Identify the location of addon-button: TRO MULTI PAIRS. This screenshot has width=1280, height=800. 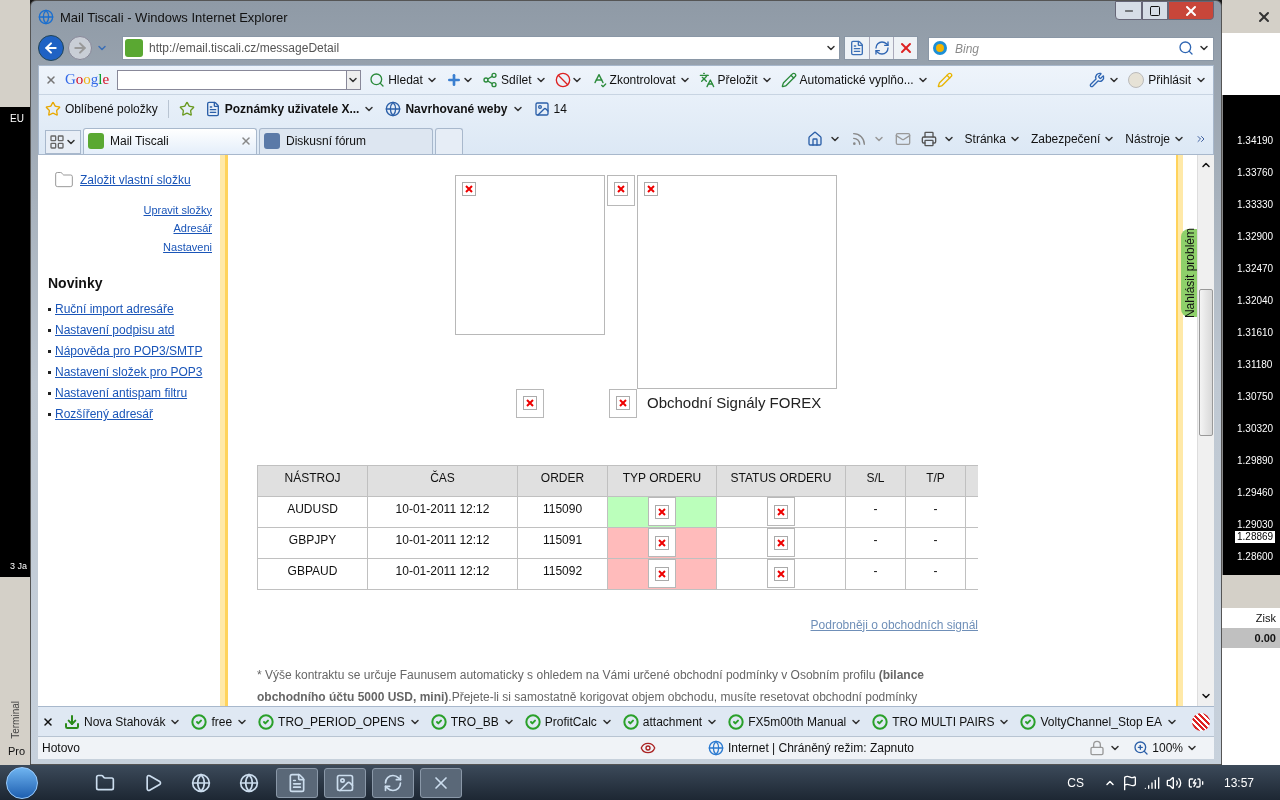
(941, 721).